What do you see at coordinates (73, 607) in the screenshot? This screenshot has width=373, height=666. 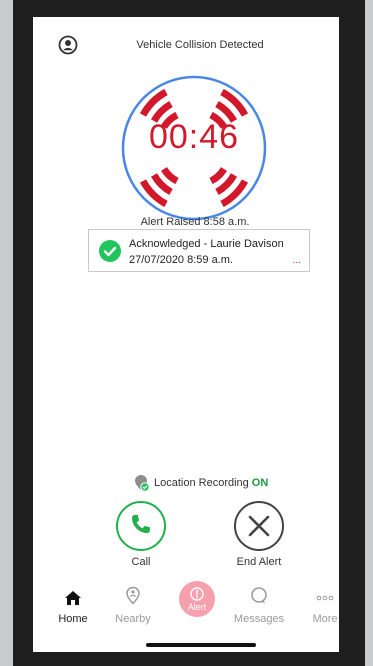 I see `nav-item-home: Home` at bounding box center [73, 607].